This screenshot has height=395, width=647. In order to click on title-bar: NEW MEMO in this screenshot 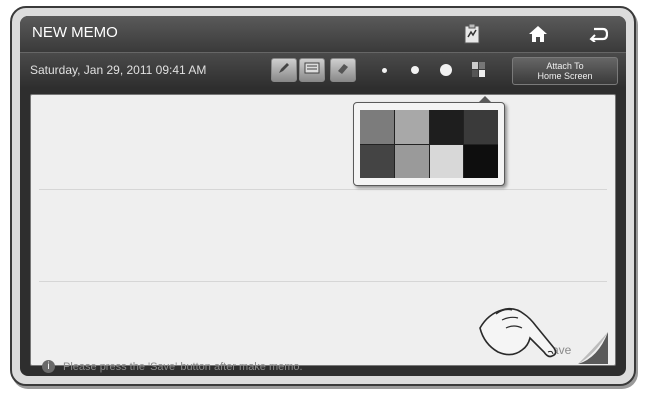, I will do `click(323, 34)`.